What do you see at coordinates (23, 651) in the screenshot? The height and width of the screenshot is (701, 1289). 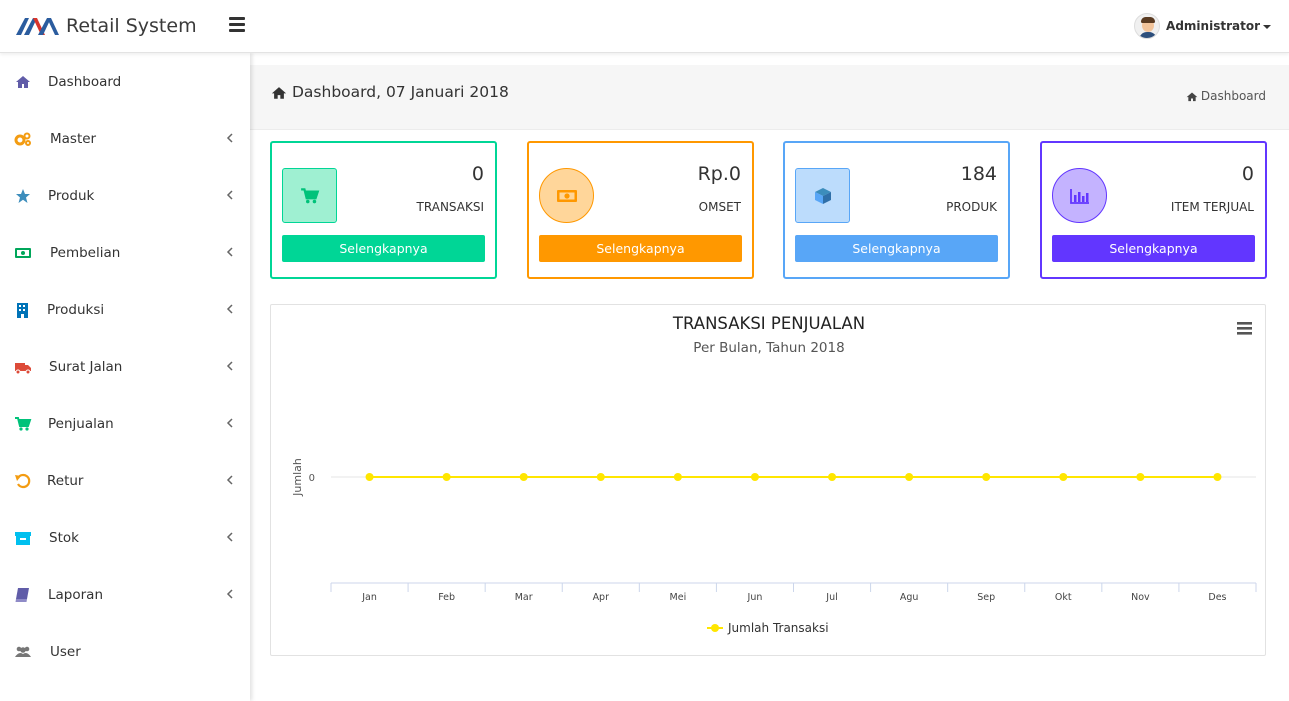 I see `users-icon` at bounding box center [23, 651].